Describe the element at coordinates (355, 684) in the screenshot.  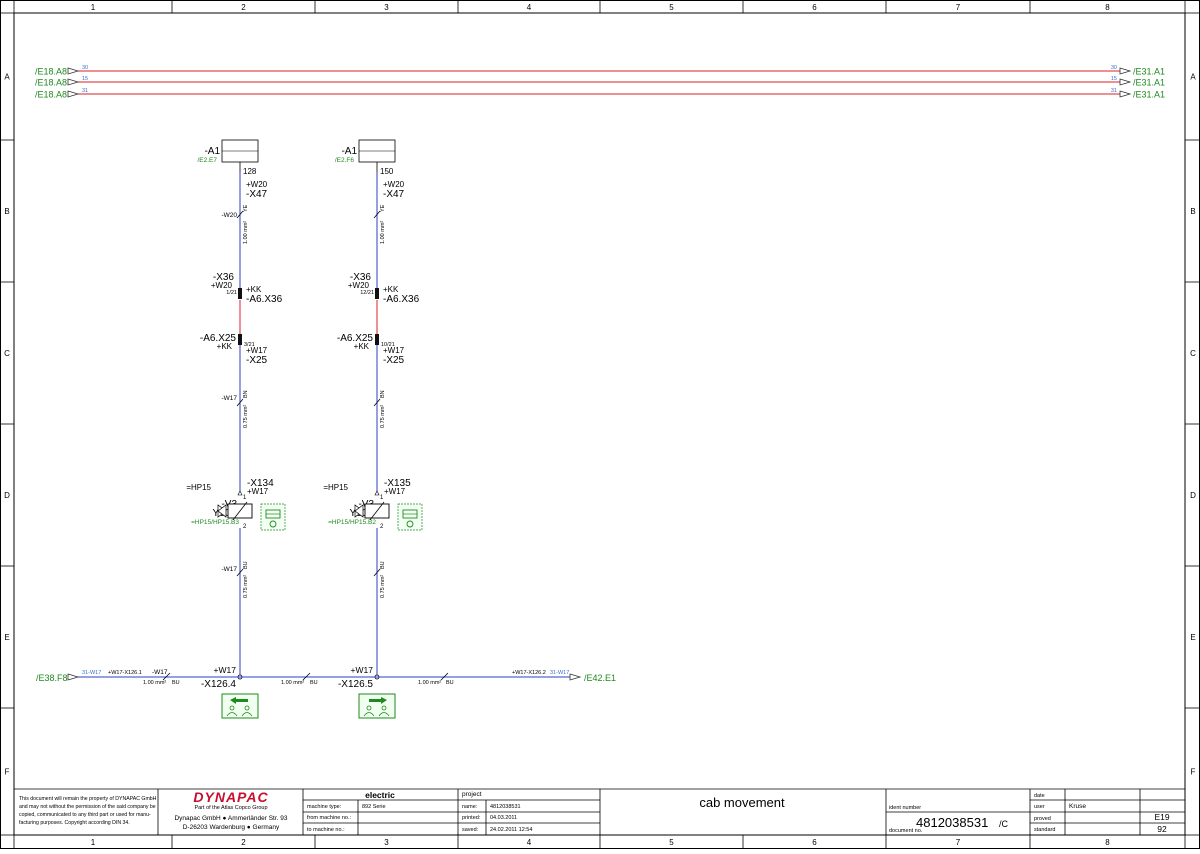
I see `junction-name: -X126.5` at that location.